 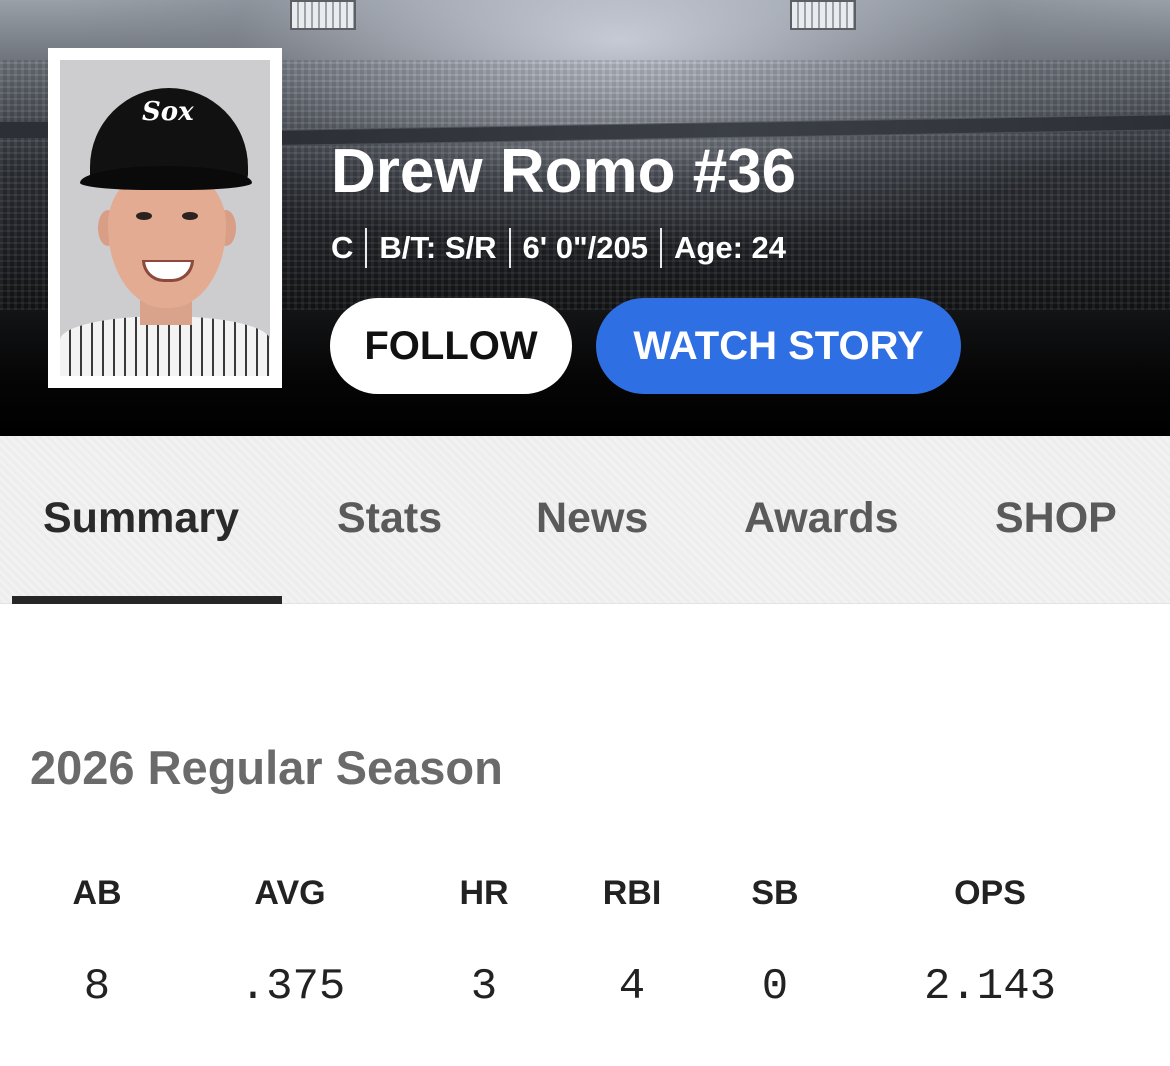 I want to click on player-name: Drew Romo #36, so click(x=564, y=171).